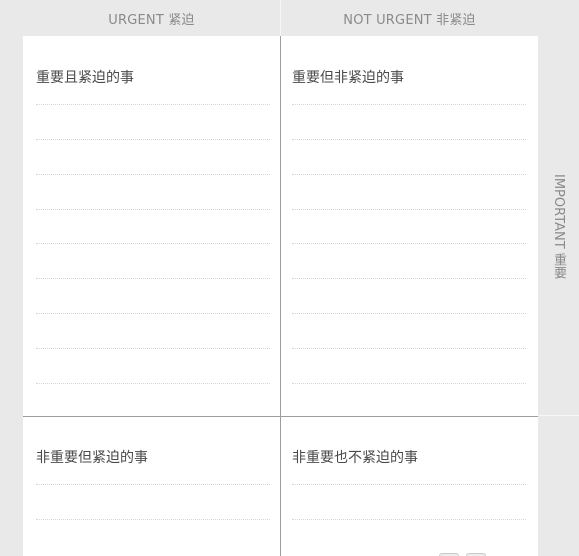 This screenshot has width=579, height=556. What do you see at coordinates (85, 78) in the screenshot?
I see `quadrant-title: 重要且紧迫的事` at bounding box center [85, 78].